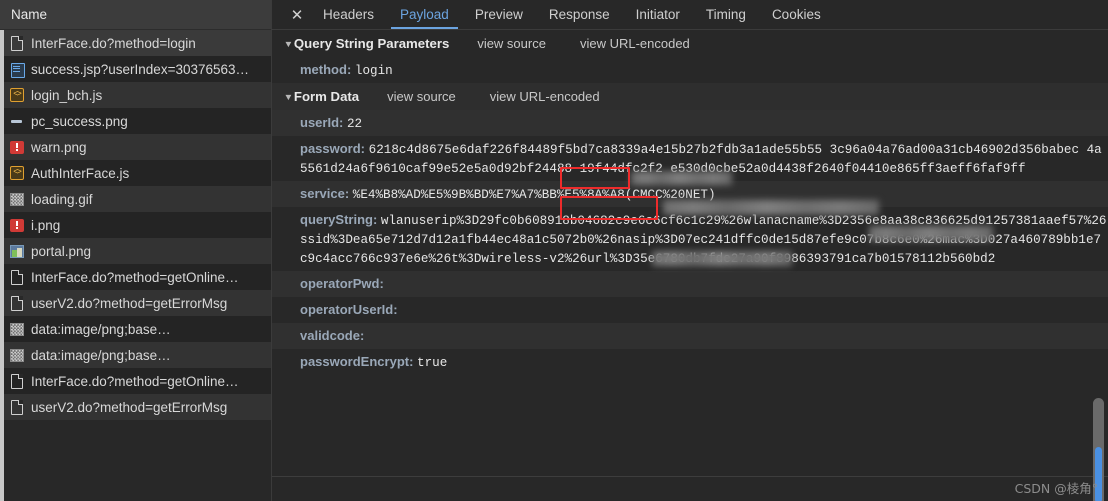  I want to click on tab-response: Response, so click(579, 14).